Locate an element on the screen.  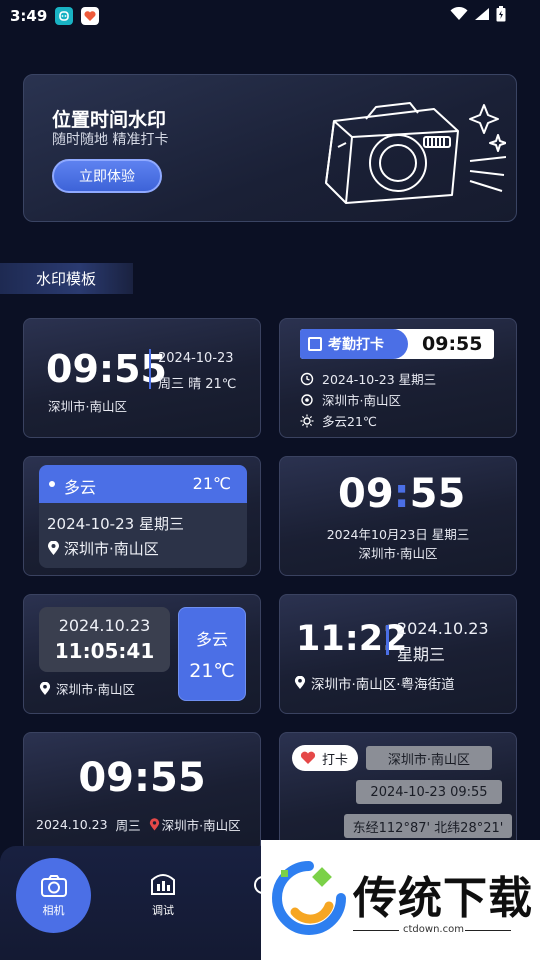
hero-title: 位置时间水印 is located at coordinates (109, 120).